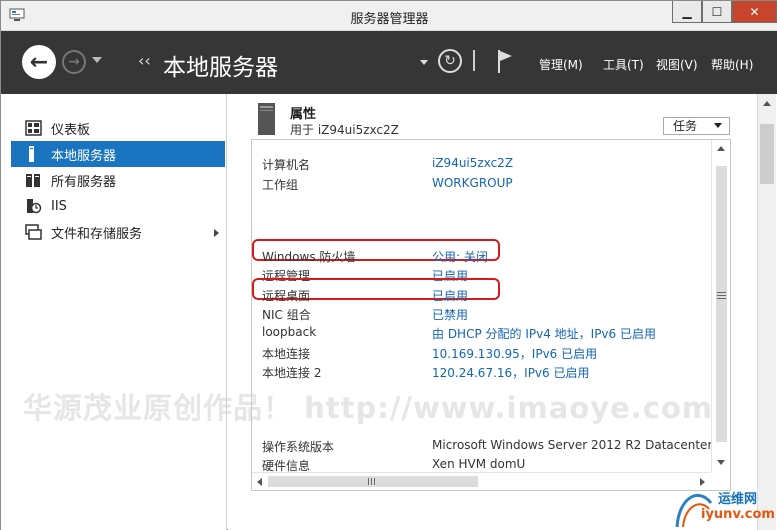 This screenshot has width=777, height=530. I want to click on scroll-down-icon, so click(721, 462).